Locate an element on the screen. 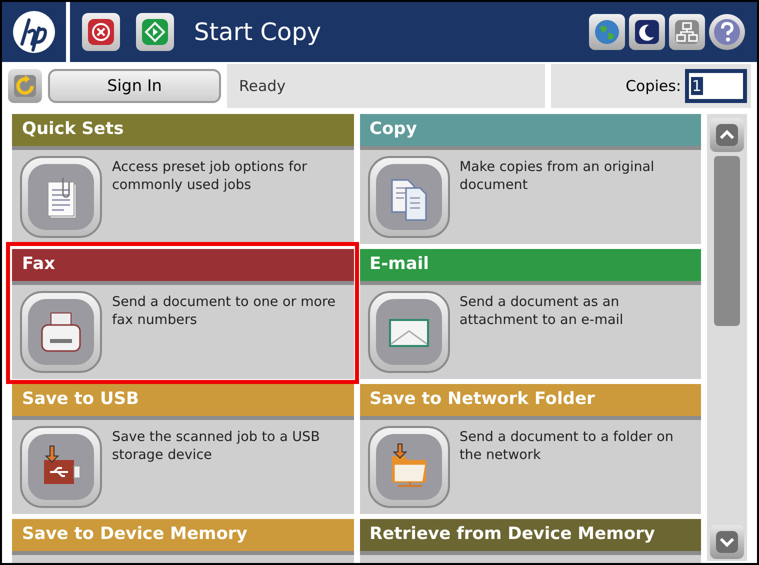 This screenshot has height=565, width=759. tile-body: Send a document to one or more fax numbers is located at coordinates (183, 332).